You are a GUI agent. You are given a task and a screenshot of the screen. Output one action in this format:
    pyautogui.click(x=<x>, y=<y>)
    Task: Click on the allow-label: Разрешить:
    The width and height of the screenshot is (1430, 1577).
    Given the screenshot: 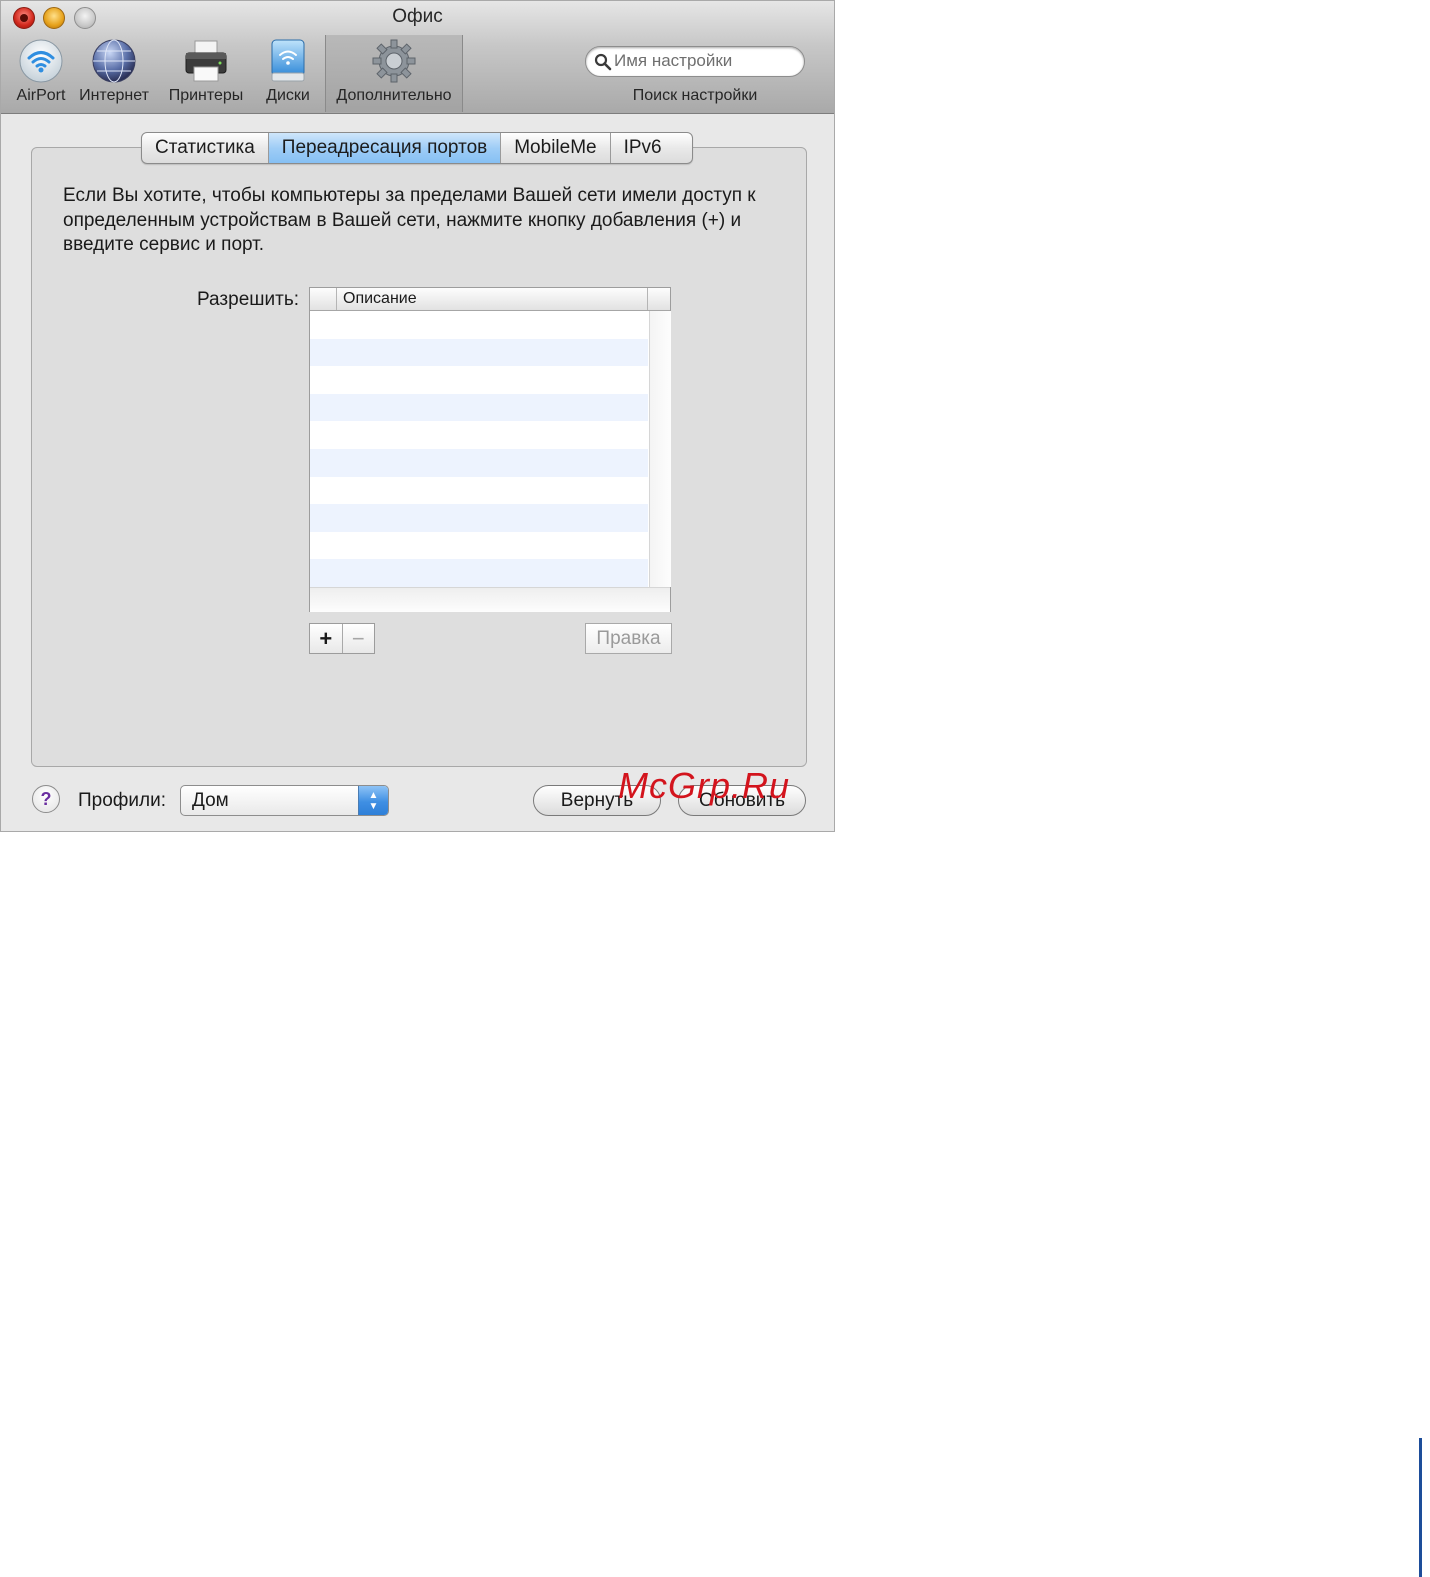 What is the action you would take?
    pyautogui.click(x=248, y=299)
    